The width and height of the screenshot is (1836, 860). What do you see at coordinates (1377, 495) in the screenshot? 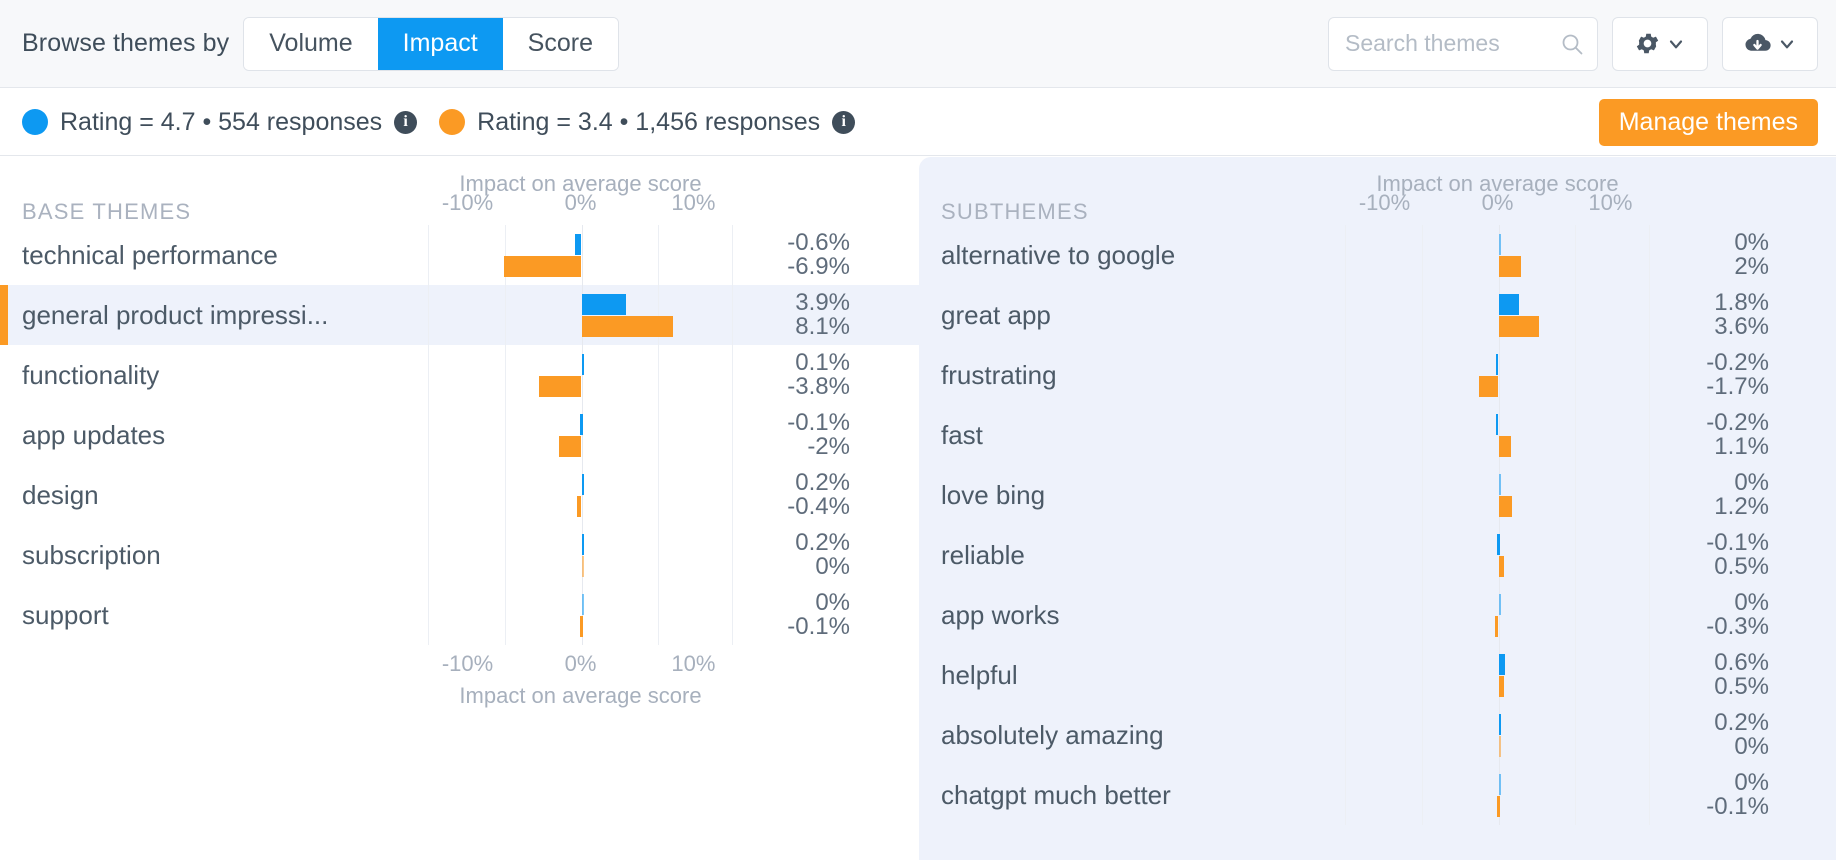
I see `table-row: love bing 0% 1.2%` at bounding box center [1377, 495].